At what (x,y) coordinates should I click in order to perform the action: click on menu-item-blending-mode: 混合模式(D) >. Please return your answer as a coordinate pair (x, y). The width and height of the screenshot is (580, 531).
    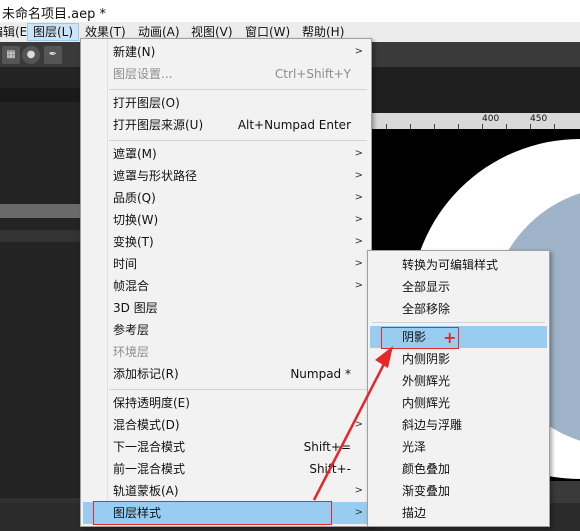
    Looking at the image, I should click on (226, 425).